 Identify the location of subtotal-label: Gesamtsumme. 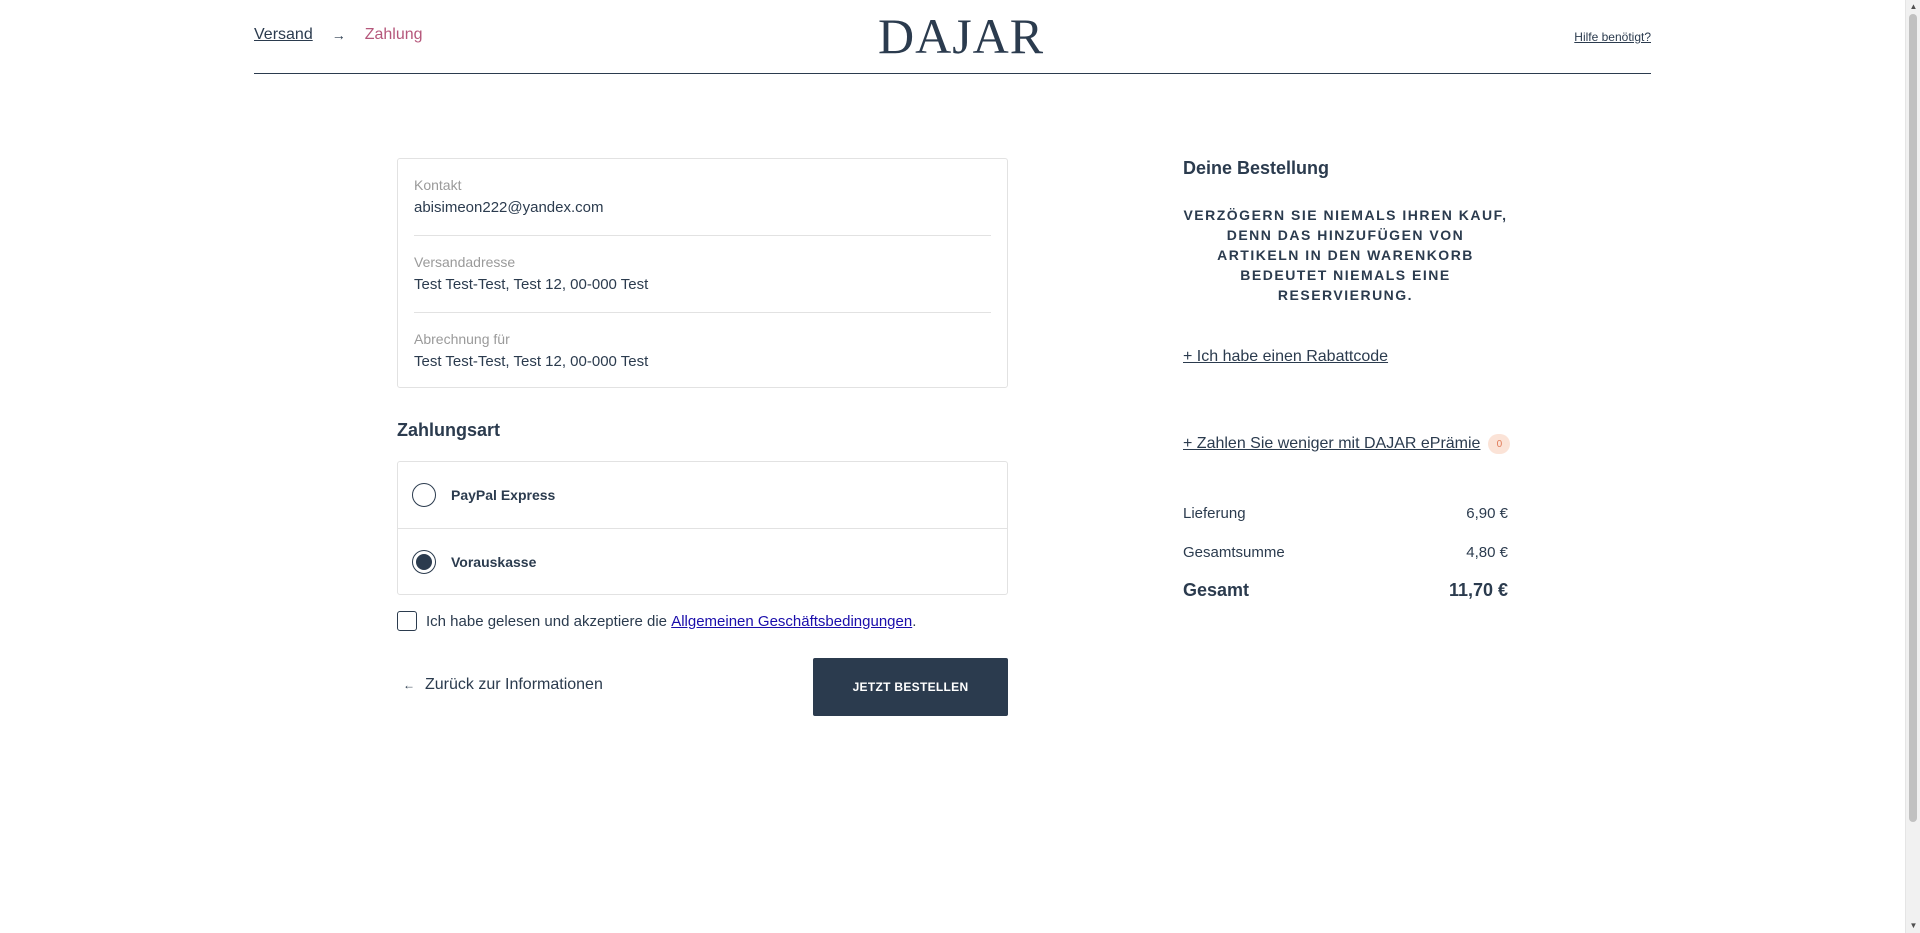
(1234, 552).